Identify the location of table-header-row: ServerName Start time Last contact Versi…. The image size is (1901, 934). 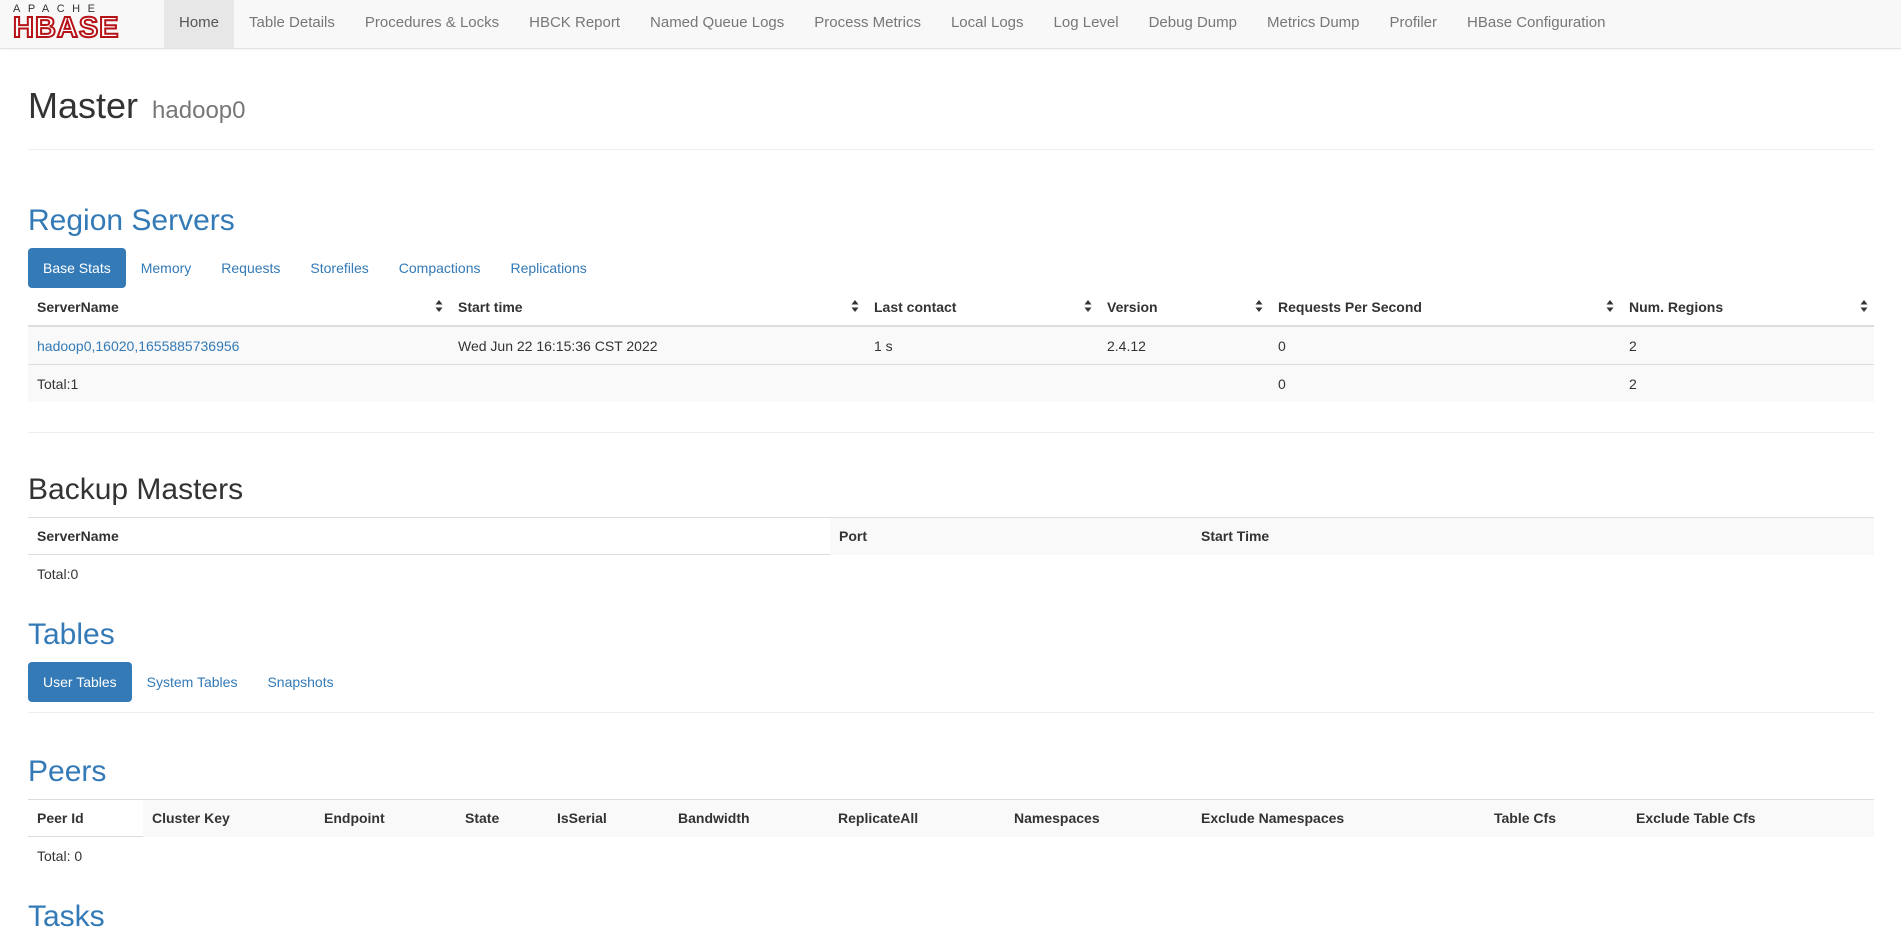
(951, 307).